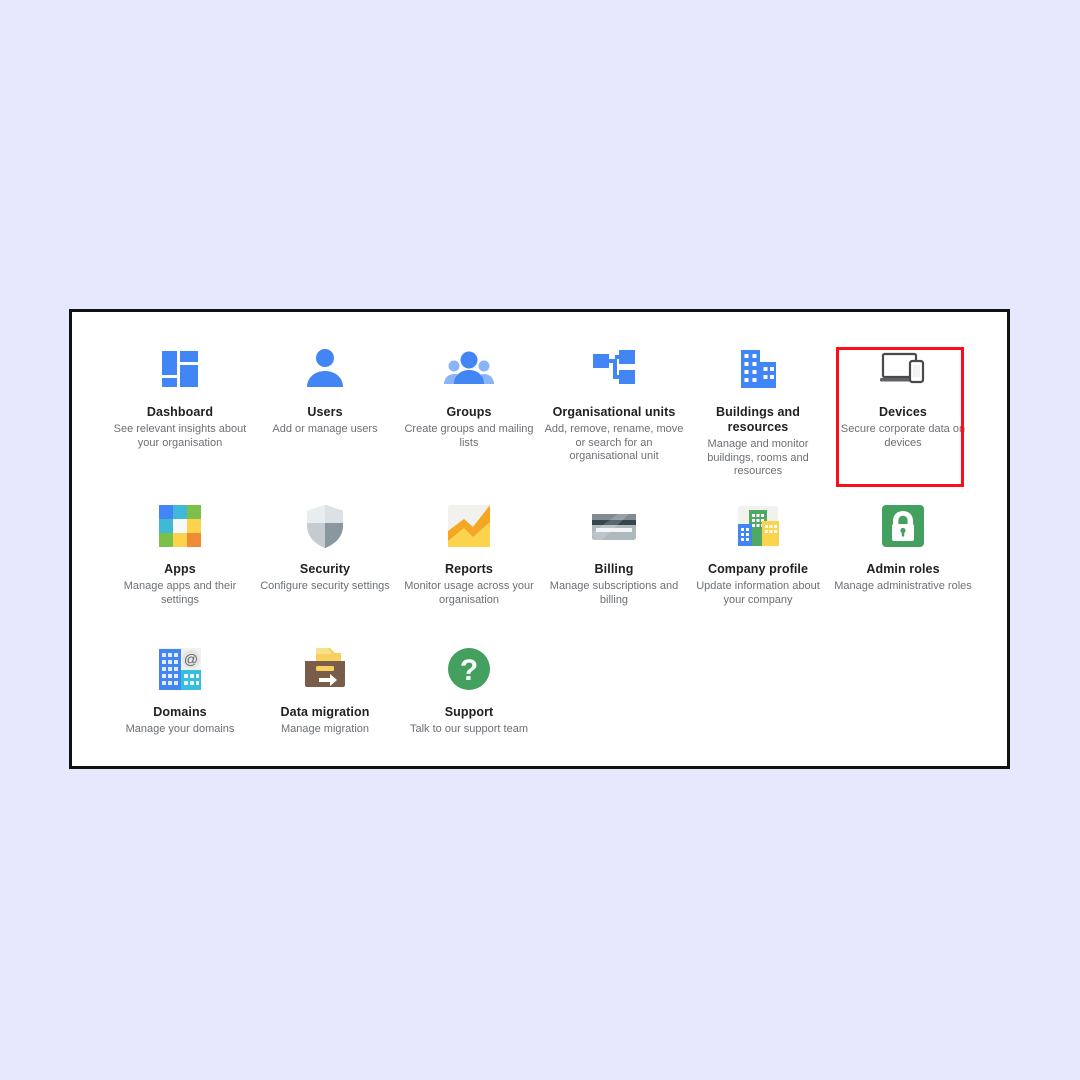 The width and height of the screenshot is (1080, 1080). What do you see at coordinates (903, 526) in the screenshot?
I see `padlock-icon` at bounding box center [903, 526].